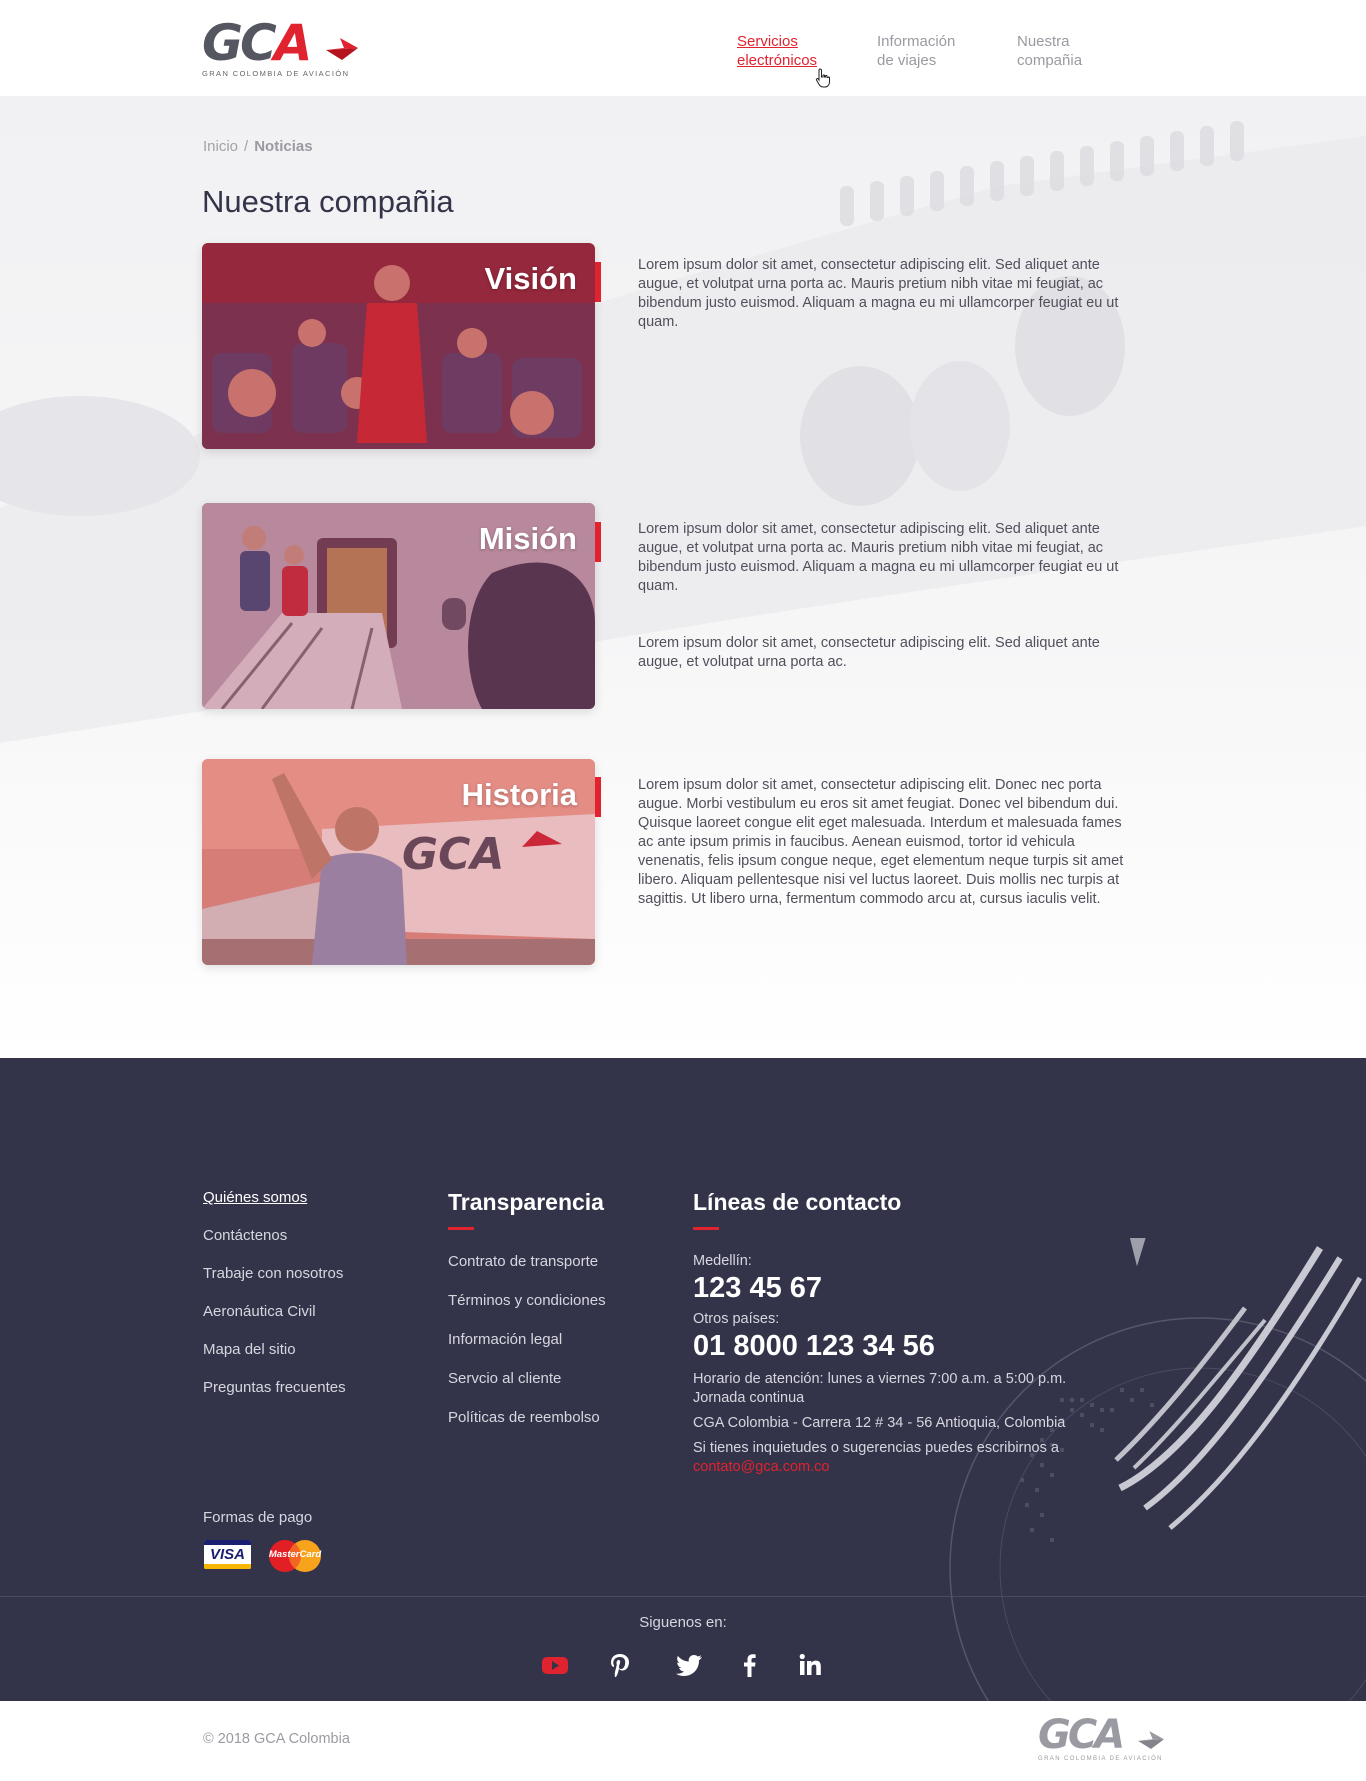 The width and height of the screenshot is (1366, 1781). I want to click on visa-card-icon: VISA, so click(227, 1554).